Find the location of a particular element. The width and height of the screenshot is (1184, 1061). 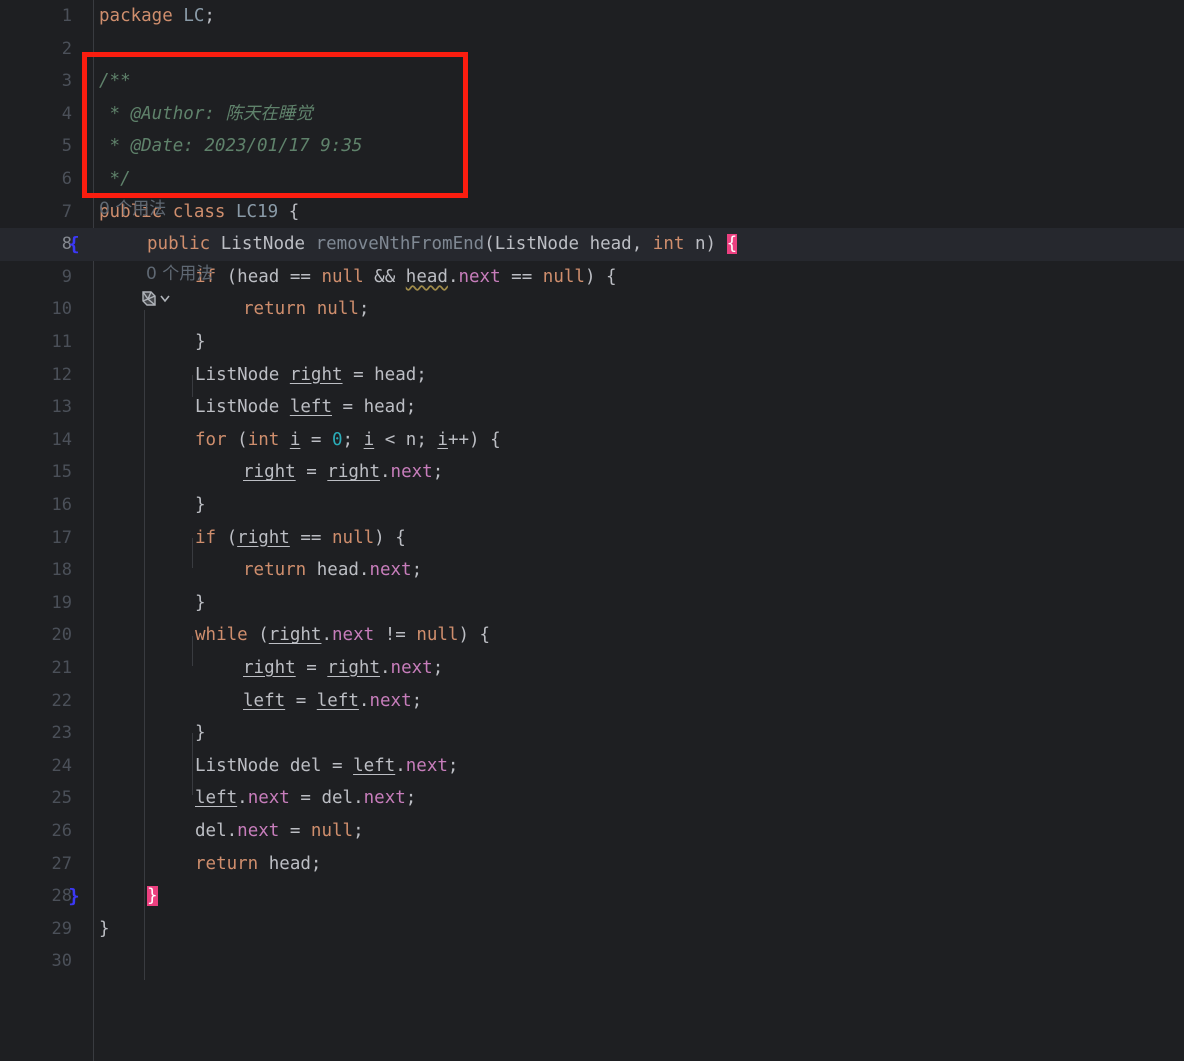

code-text: * @Author: 陈天在睡觉 is located at coordinates (206, 114).